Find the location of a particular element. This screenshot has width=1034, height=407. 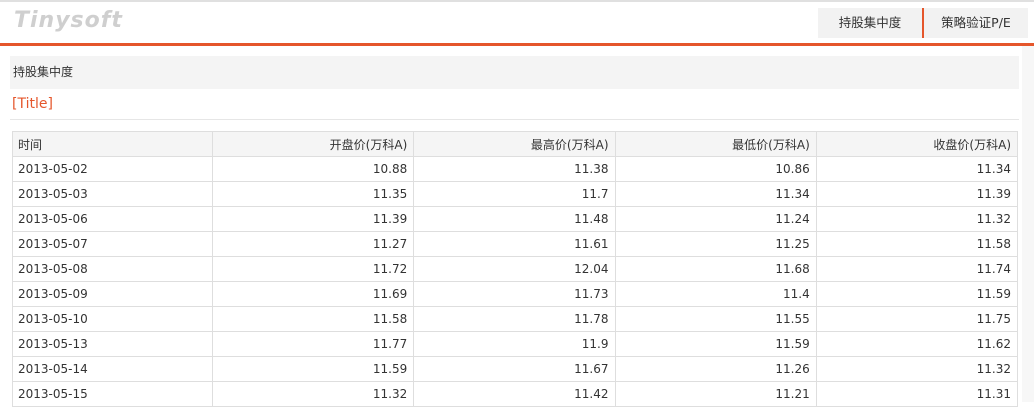

cell-date: 2013-05-02 is located at coordinates (112, 169).